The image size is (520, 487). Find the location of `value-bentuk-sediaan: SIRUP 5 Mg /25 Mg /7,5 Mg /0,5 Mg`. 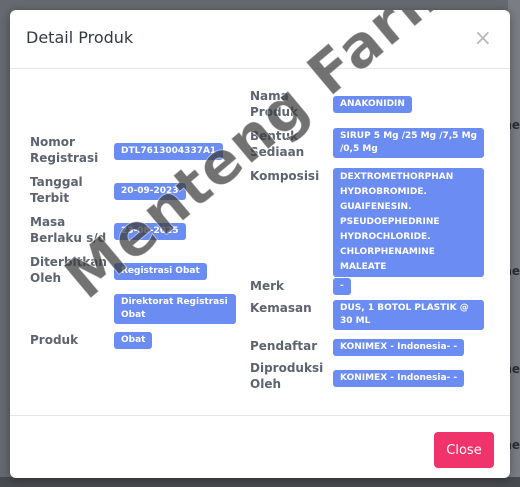

value-bentuk-sediaan: SIRUP 5 Mg /25 Mg /7,5 Mg /0,5 Mg is located at coordinates (408, 143).